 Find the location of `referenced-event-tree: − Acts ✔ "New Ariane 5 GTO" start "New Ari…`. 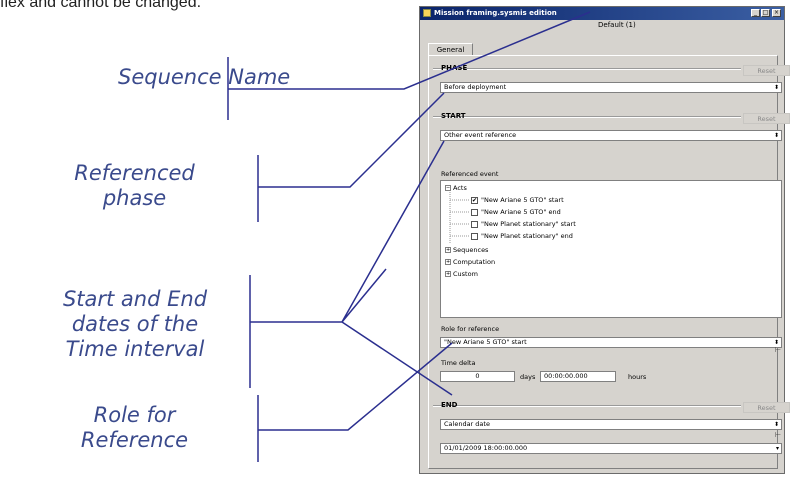

referenced-event-tree: − Acts ✔ "New Ariane 5 GTO" start "New Ari… is located at coordinates (611, 249).